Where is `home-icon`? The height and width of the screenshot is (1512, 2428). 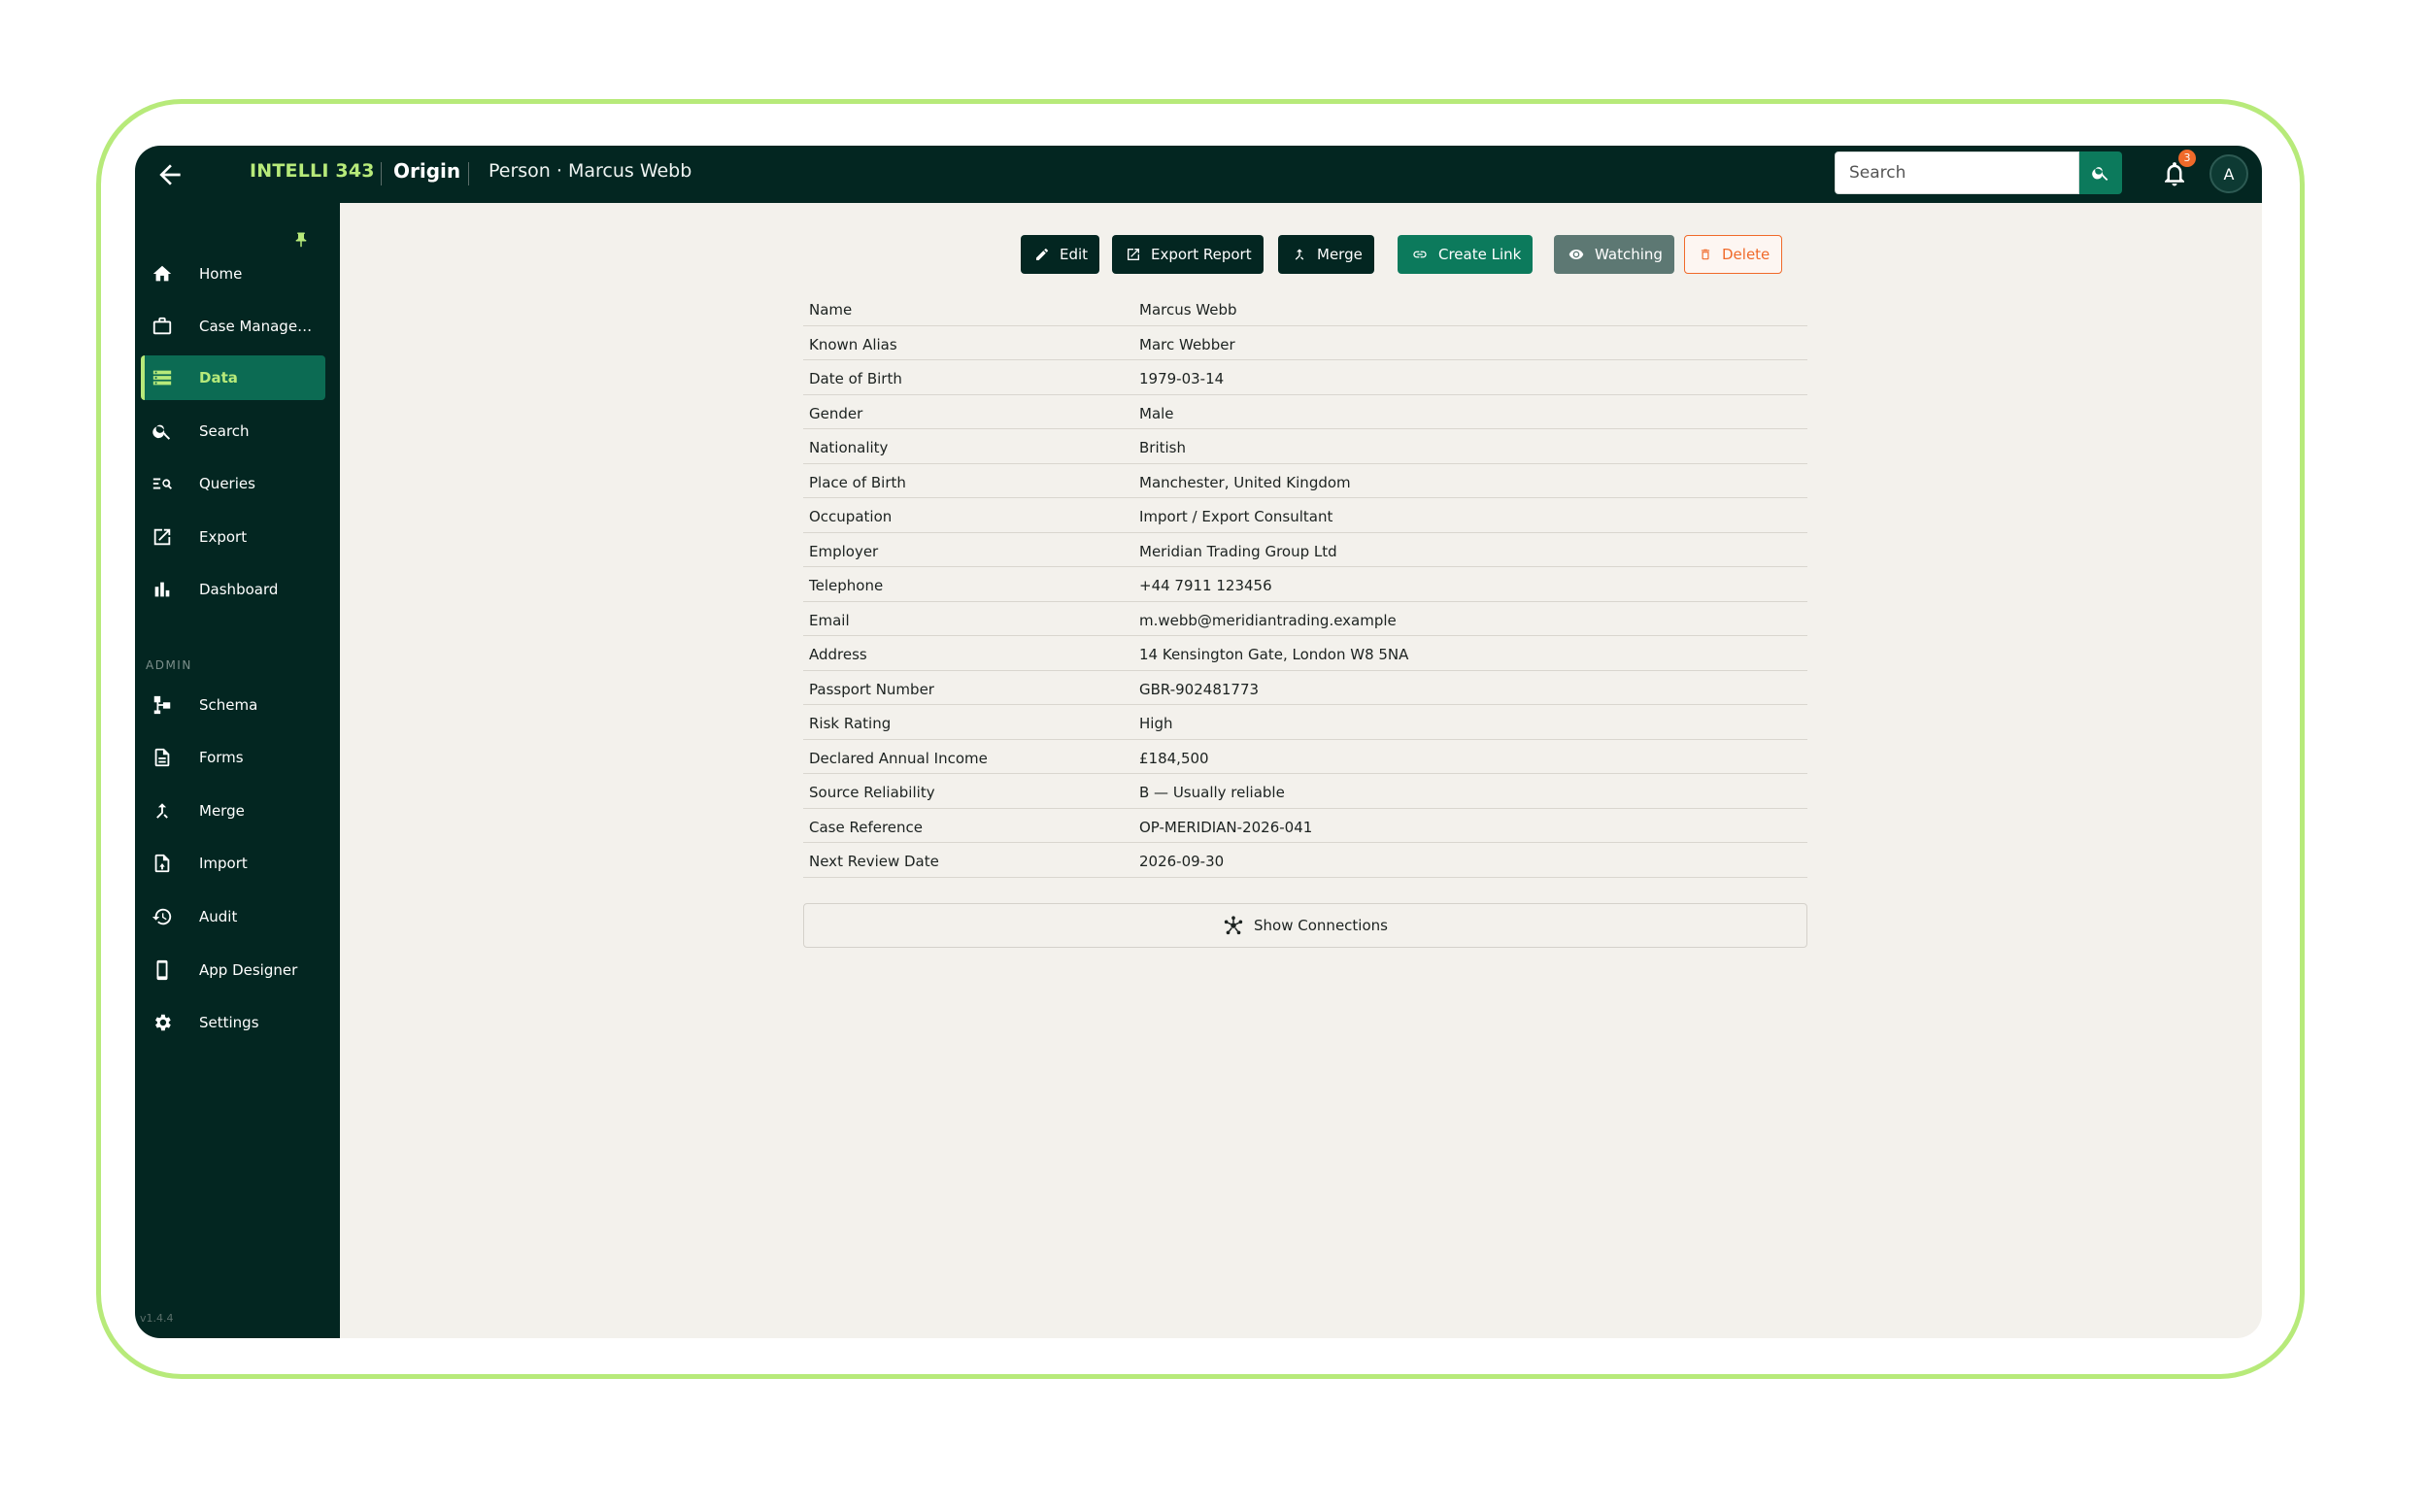
home-icon is located at coordinates (162, 273).